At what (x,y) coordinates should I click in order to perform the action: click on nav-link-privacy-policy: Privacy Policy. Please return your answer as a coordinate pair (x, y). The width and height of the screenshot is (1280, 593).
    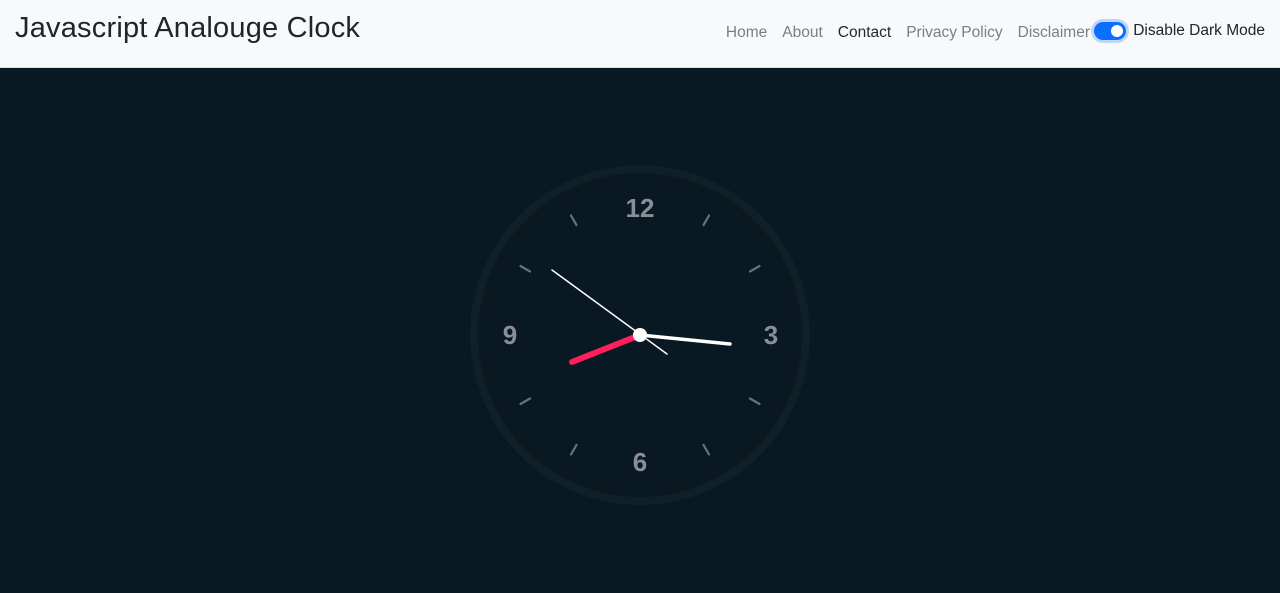
    Looking at the image, I should click on (954, 33).